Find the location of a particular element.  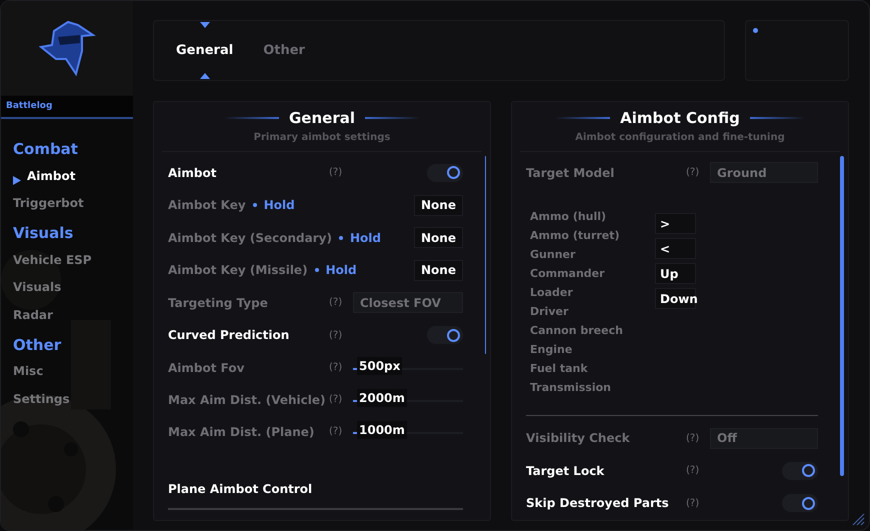

key-button: Down is located at coordinates (675, 298).